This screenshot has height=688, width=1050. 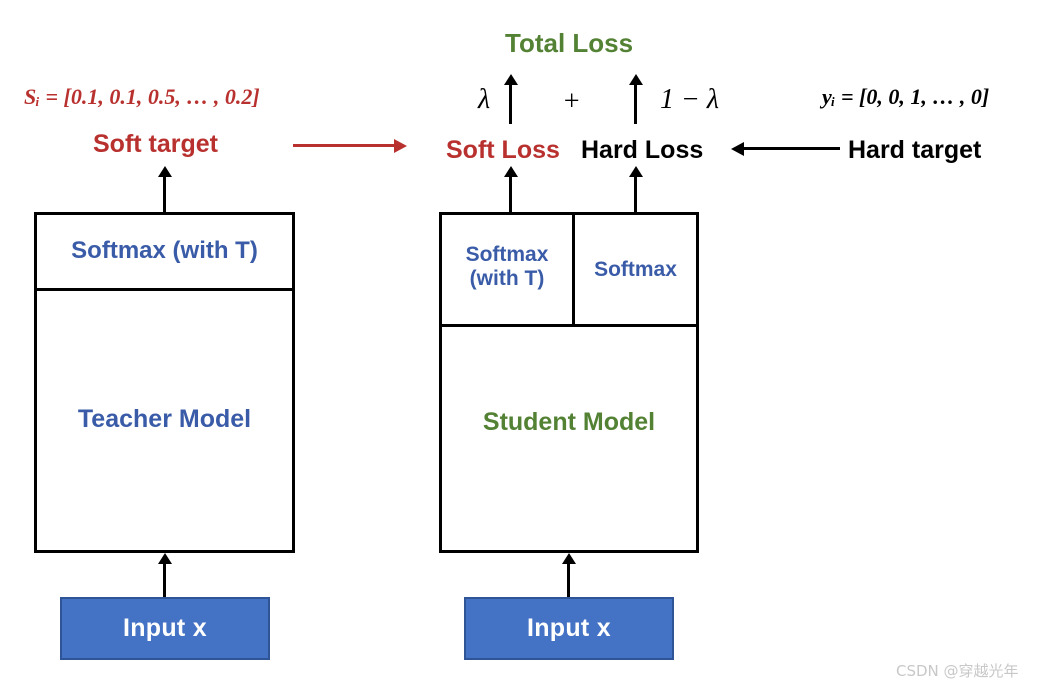 What do you see at coordinates (569, 43) in the screenshot?
I see `total-loss-title: Total Loss` at bounding box center [569, 43].